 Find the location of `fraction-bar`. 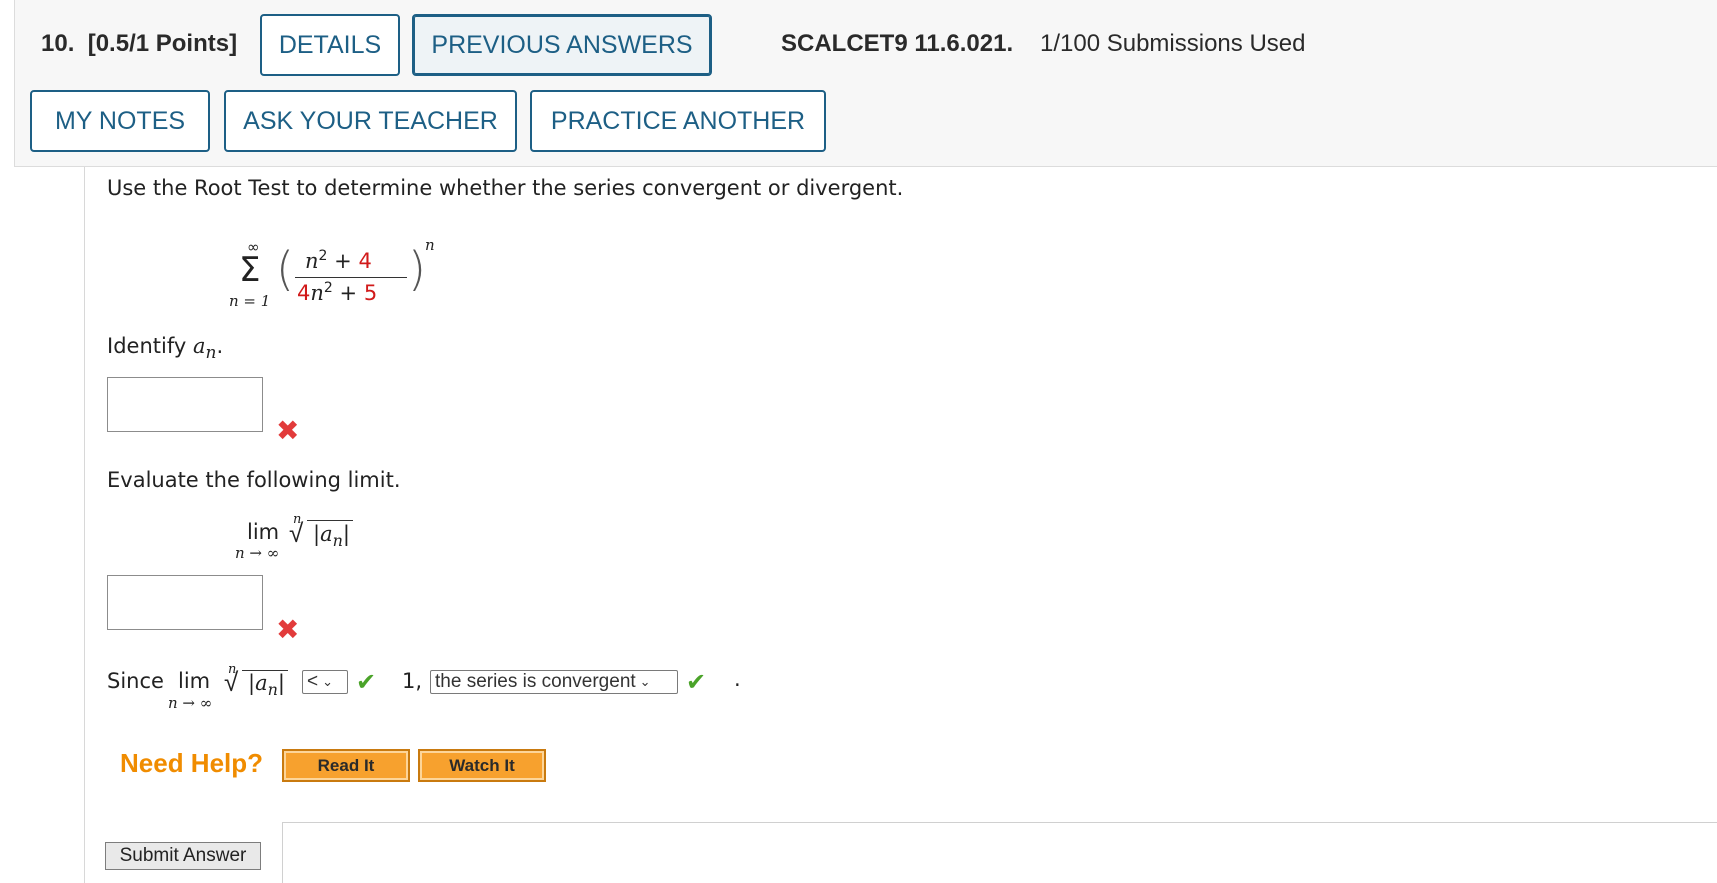

fraction-bar is located at coordinates (351, 277).